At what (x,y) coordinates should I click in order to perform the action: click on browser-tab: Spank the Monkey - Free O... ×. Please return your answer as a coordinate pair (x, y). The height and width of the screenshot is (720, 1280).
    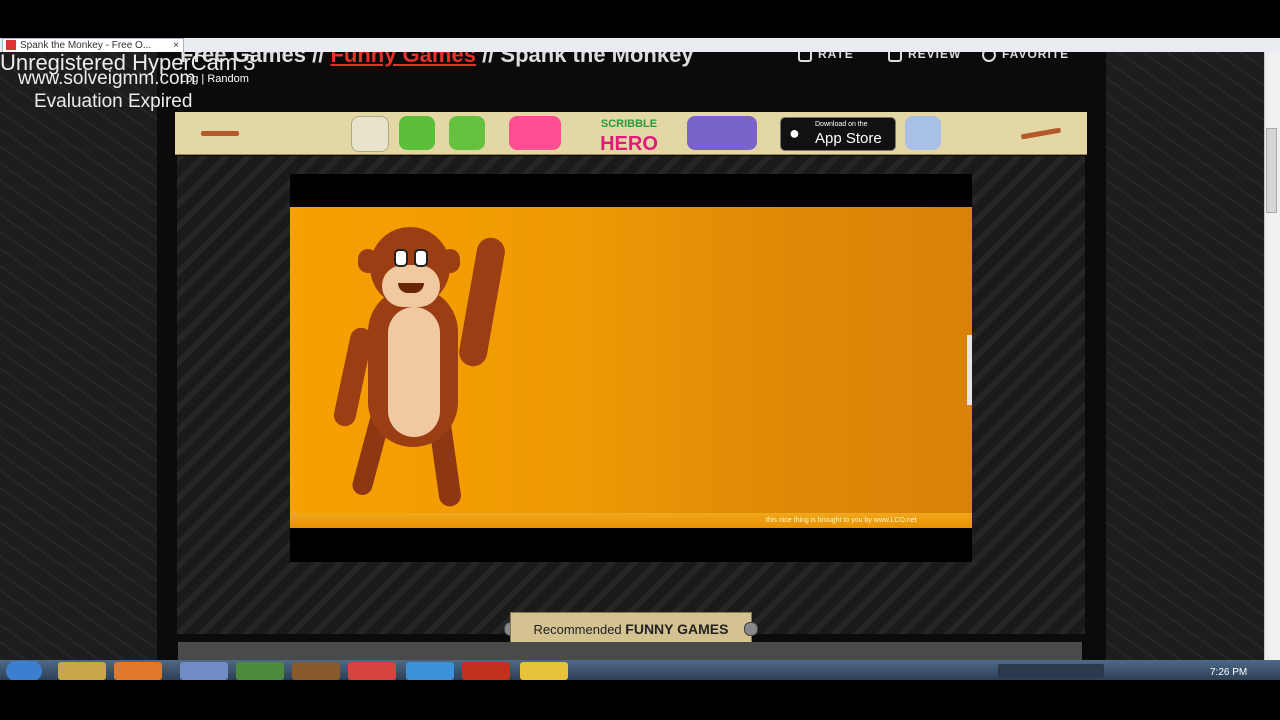
    Looking at the image, I should click on (93, 45).